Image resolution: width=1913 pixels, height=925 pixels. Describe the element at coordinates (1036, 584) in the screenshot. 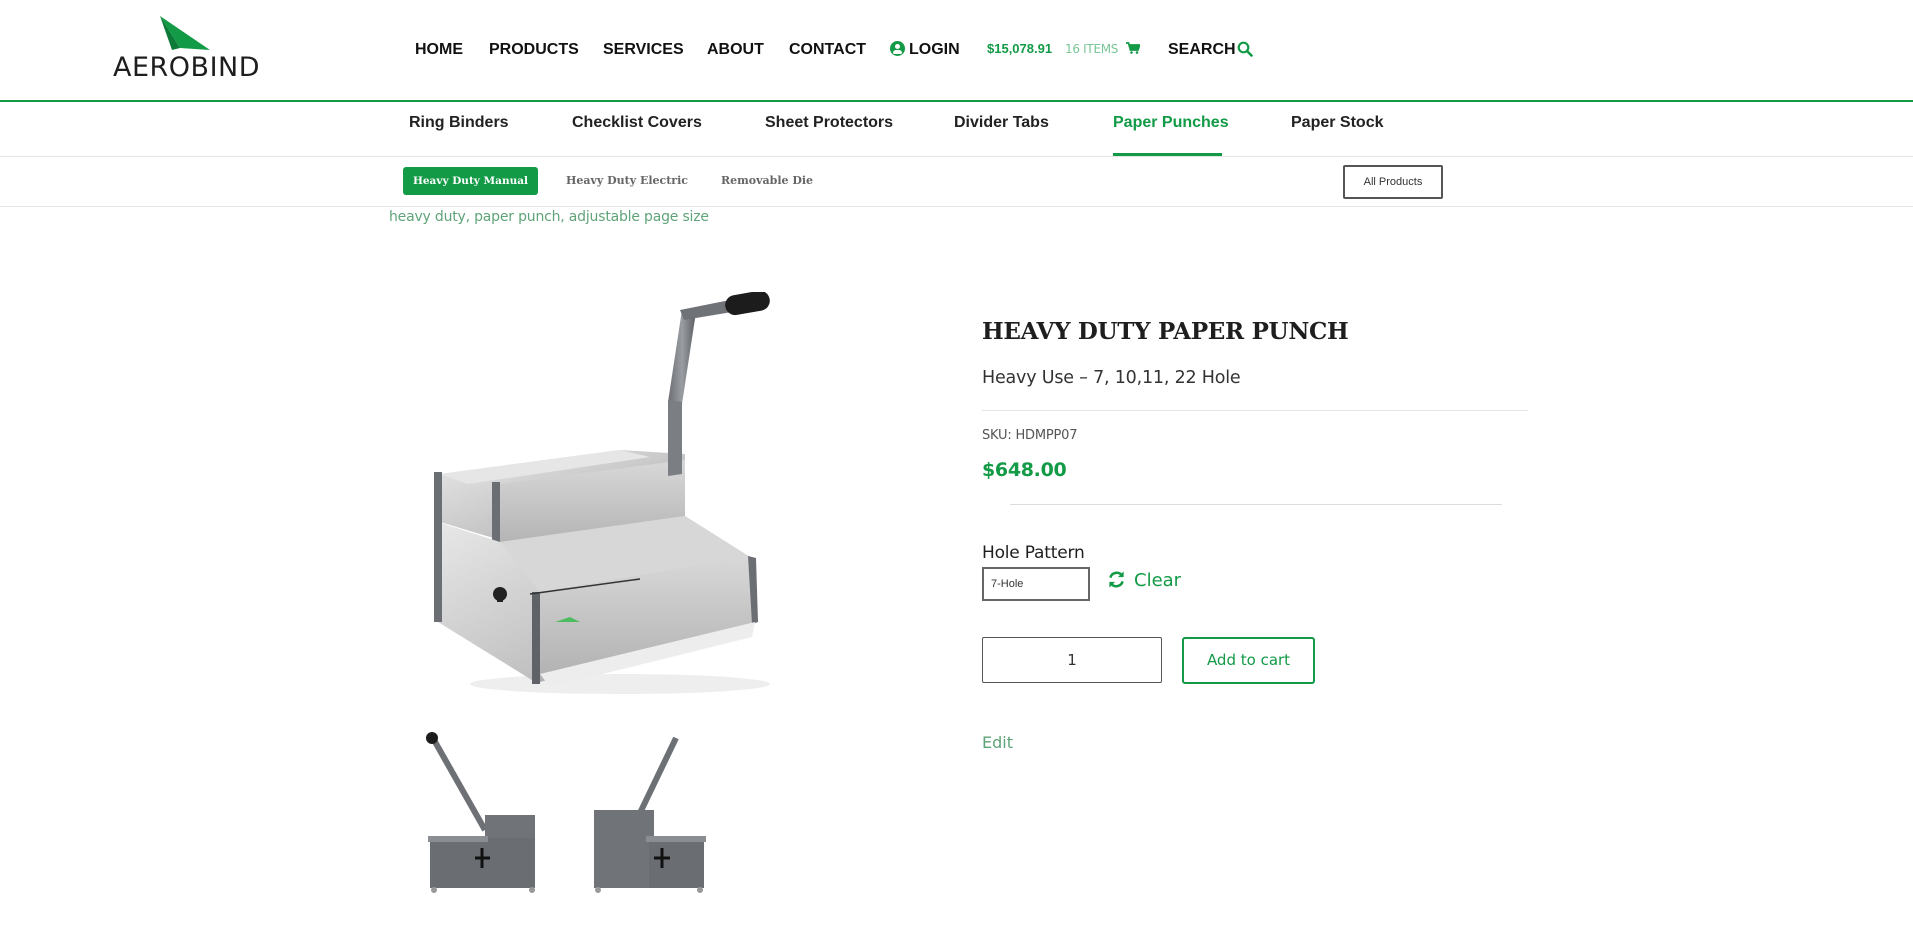

I see `hole-pattern-select: 7-Hole` at that location.